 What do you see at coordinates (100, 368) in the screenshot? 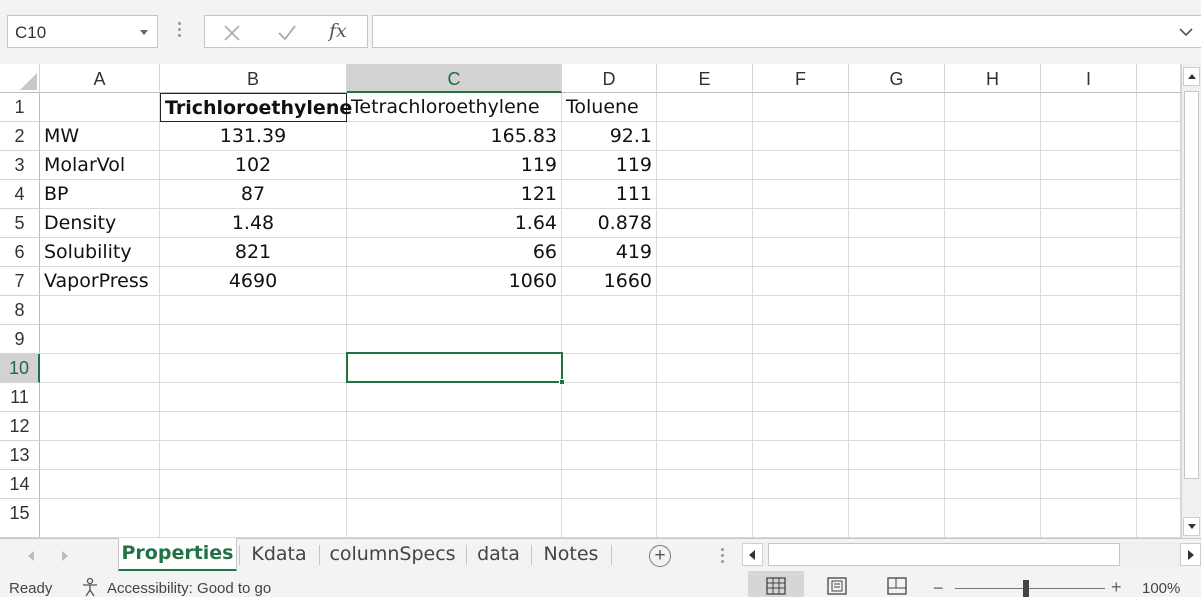
I see `cell-a10` at bounding box center [100, 368].